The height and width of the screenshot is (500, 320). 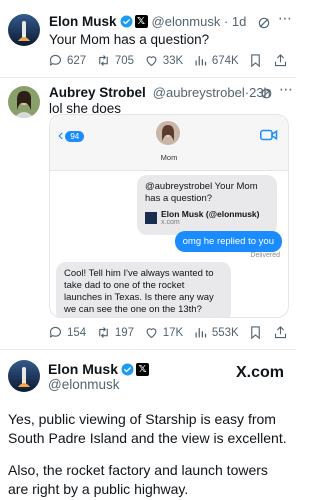 What do you see at coordinates (228, 241) in the screenshot?
I see `message-bubble-sent: omg he replied to you` at bounding box center [228, 241].